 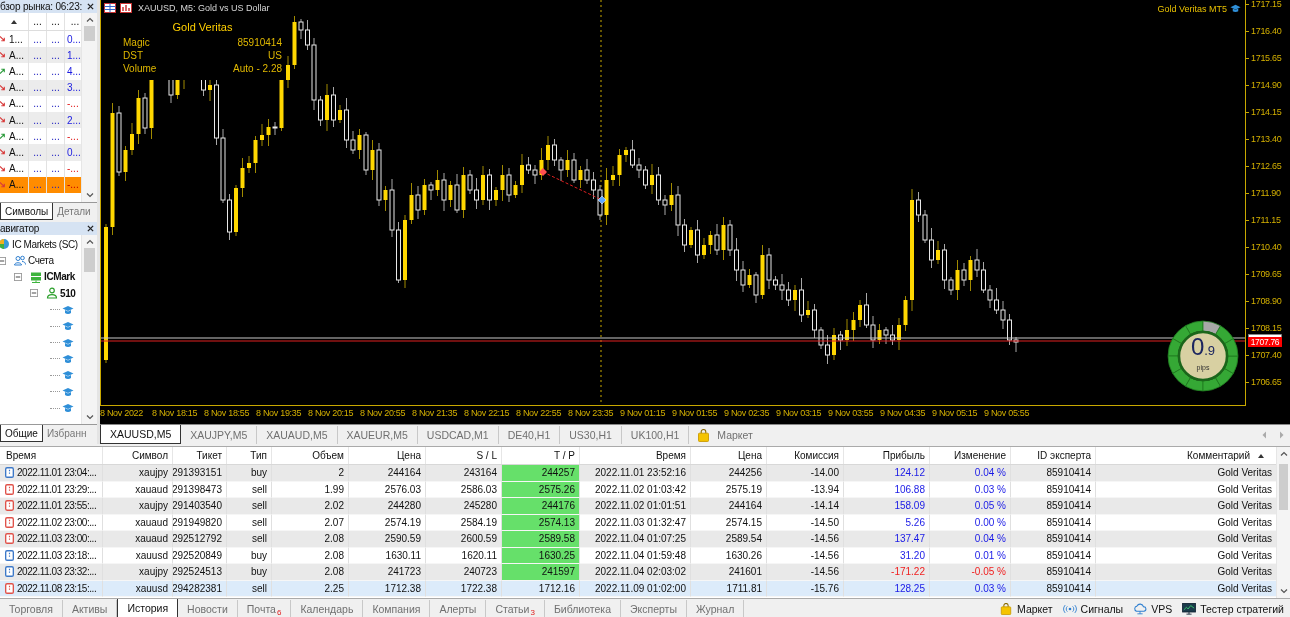 What do you see at coordinates (327, 608) in the screenshot?
I see `toolbox-tab: Календарь` at bounding box center [327, 608].